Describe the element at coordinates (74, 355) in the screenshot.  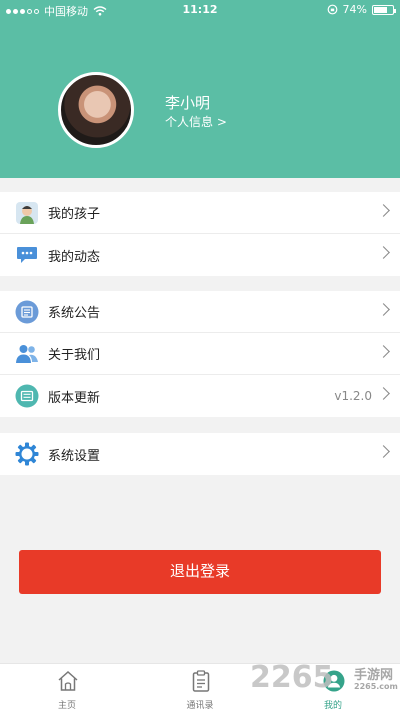
I see `menu-label: 关于我们` at that location.